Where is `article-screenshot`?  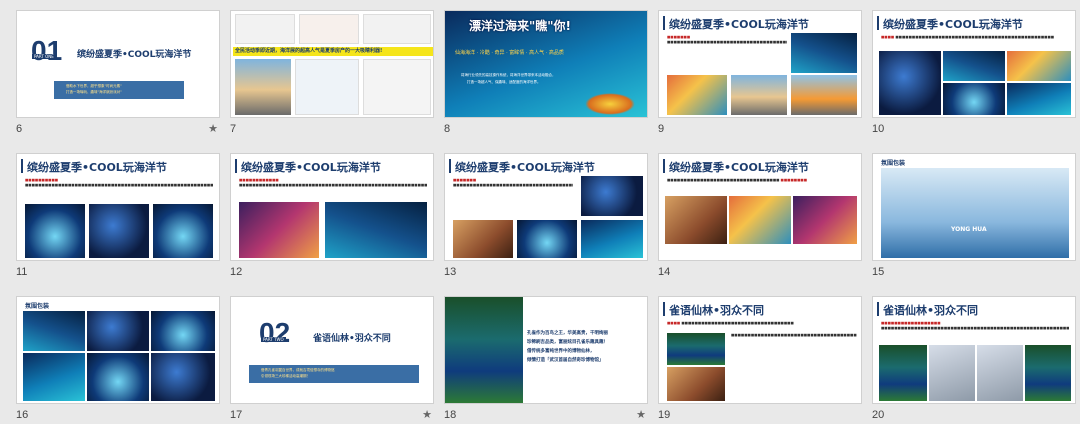 article-screenshot is located at coordinates (397, 87).